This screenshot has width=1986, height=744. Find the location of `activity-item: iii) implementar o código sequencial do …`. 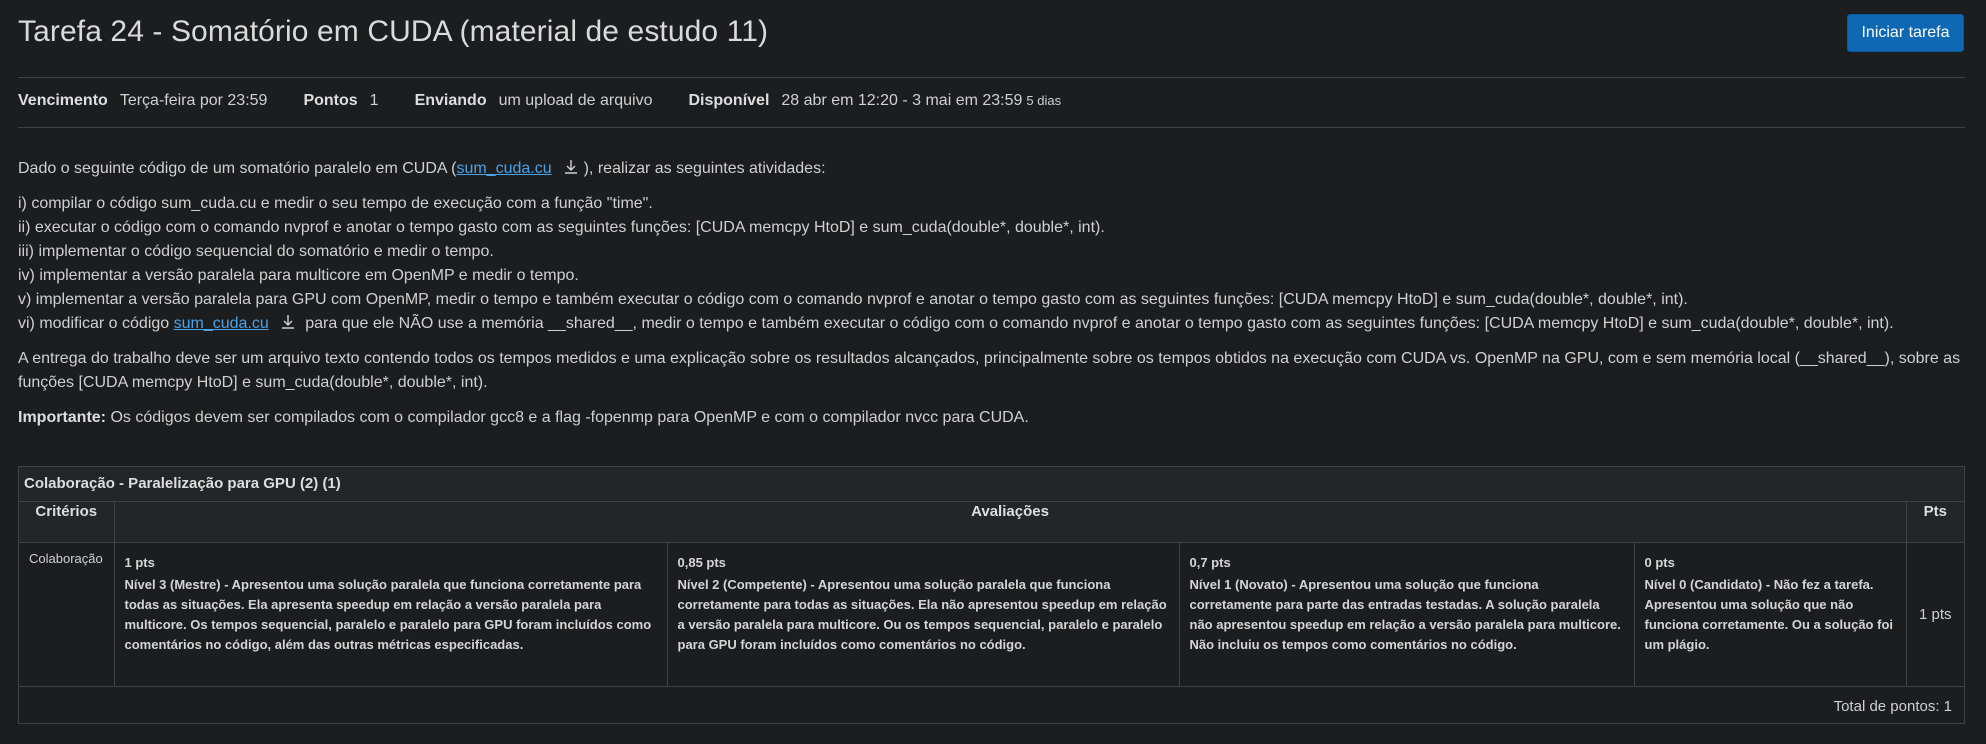

activity-item: iii) implementar o código sequencial do … is located at coordinates (256, 251).